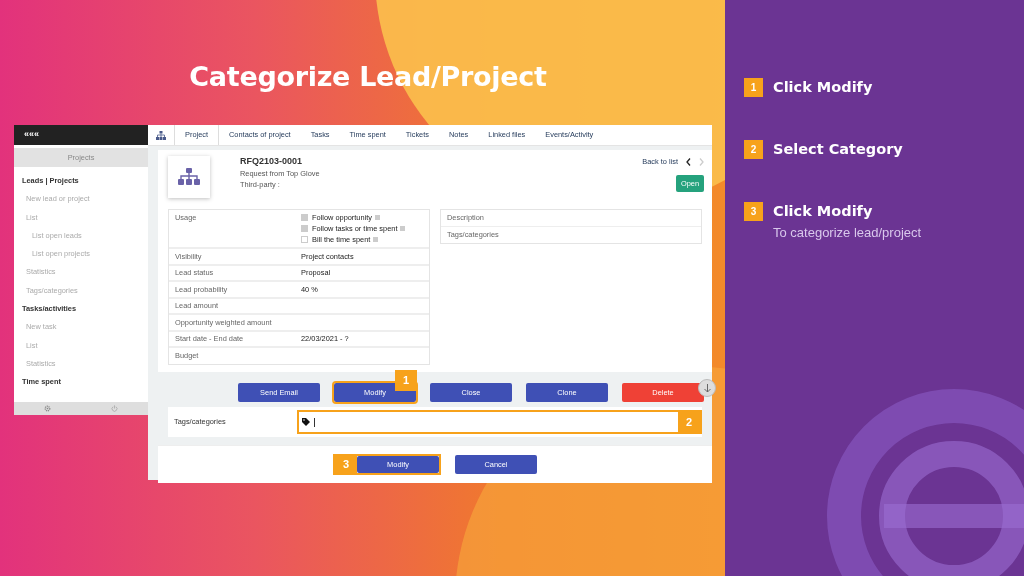  Describe the element at coordinates (32, 134) in the screenshot. I see `collapse-button: «««` at that location.